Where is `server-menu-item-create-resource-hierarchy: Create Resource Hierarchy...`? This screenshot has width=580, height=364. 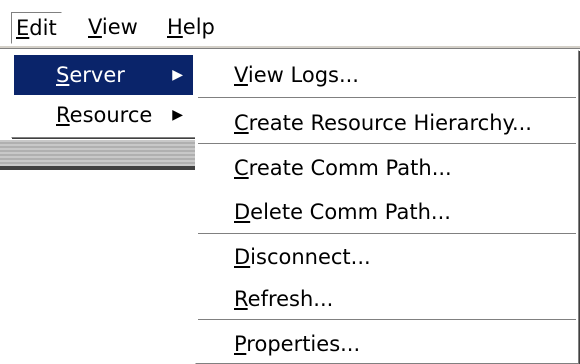
server-menu-item-create-resource-hierarchy: Create Resource Hierarchy... is located at coordinates (385, 123).